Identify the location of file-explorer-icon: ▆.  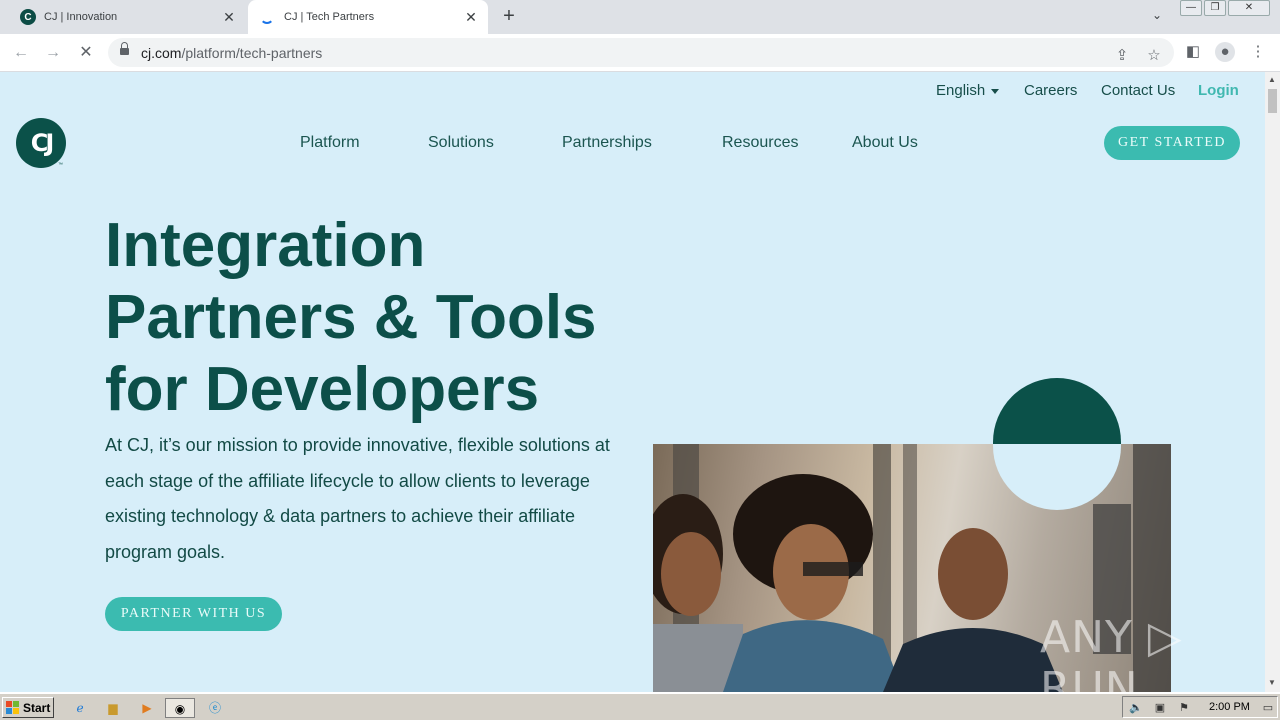
(113, 708).